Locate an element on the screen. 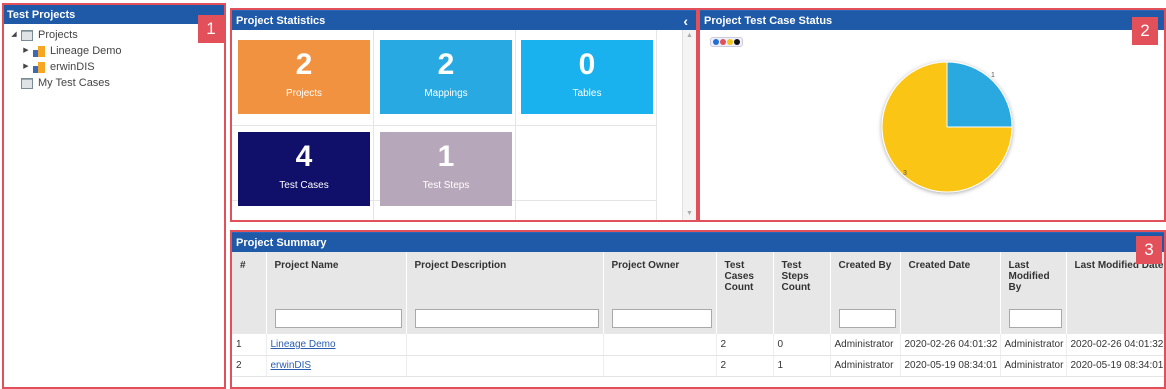  callout-badge-1: 1 is located at coordinates (211, 29).